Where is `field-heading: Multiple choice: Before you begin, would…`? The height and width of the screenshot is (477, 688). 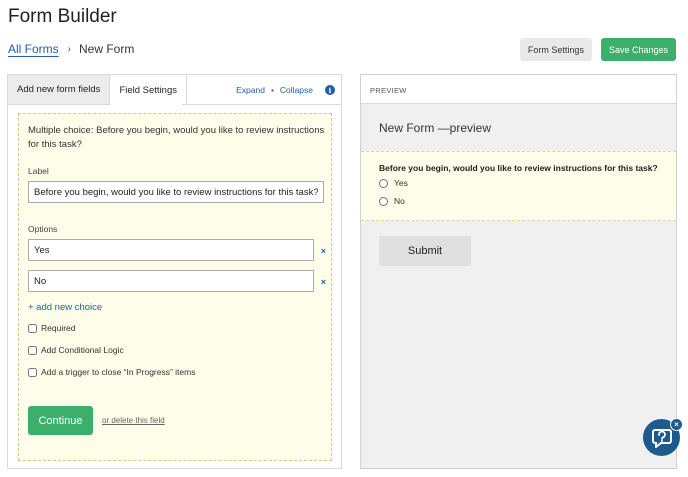
field-heading: Multiple choice: Before you begin, would… is located at coordinates (176, 137).